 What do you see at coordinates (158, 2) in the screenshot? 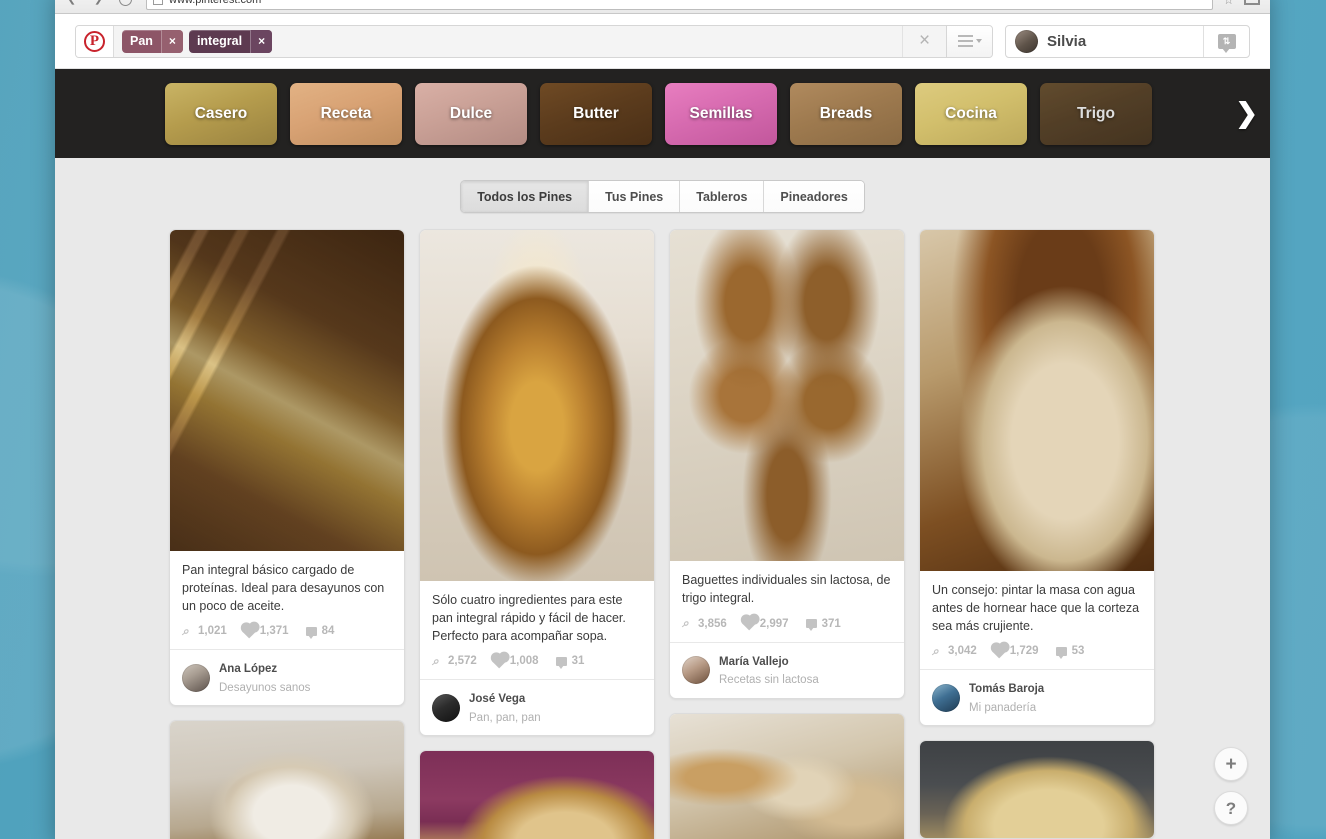
I see `page-favicon-icon` at bounding box center [158, 2].